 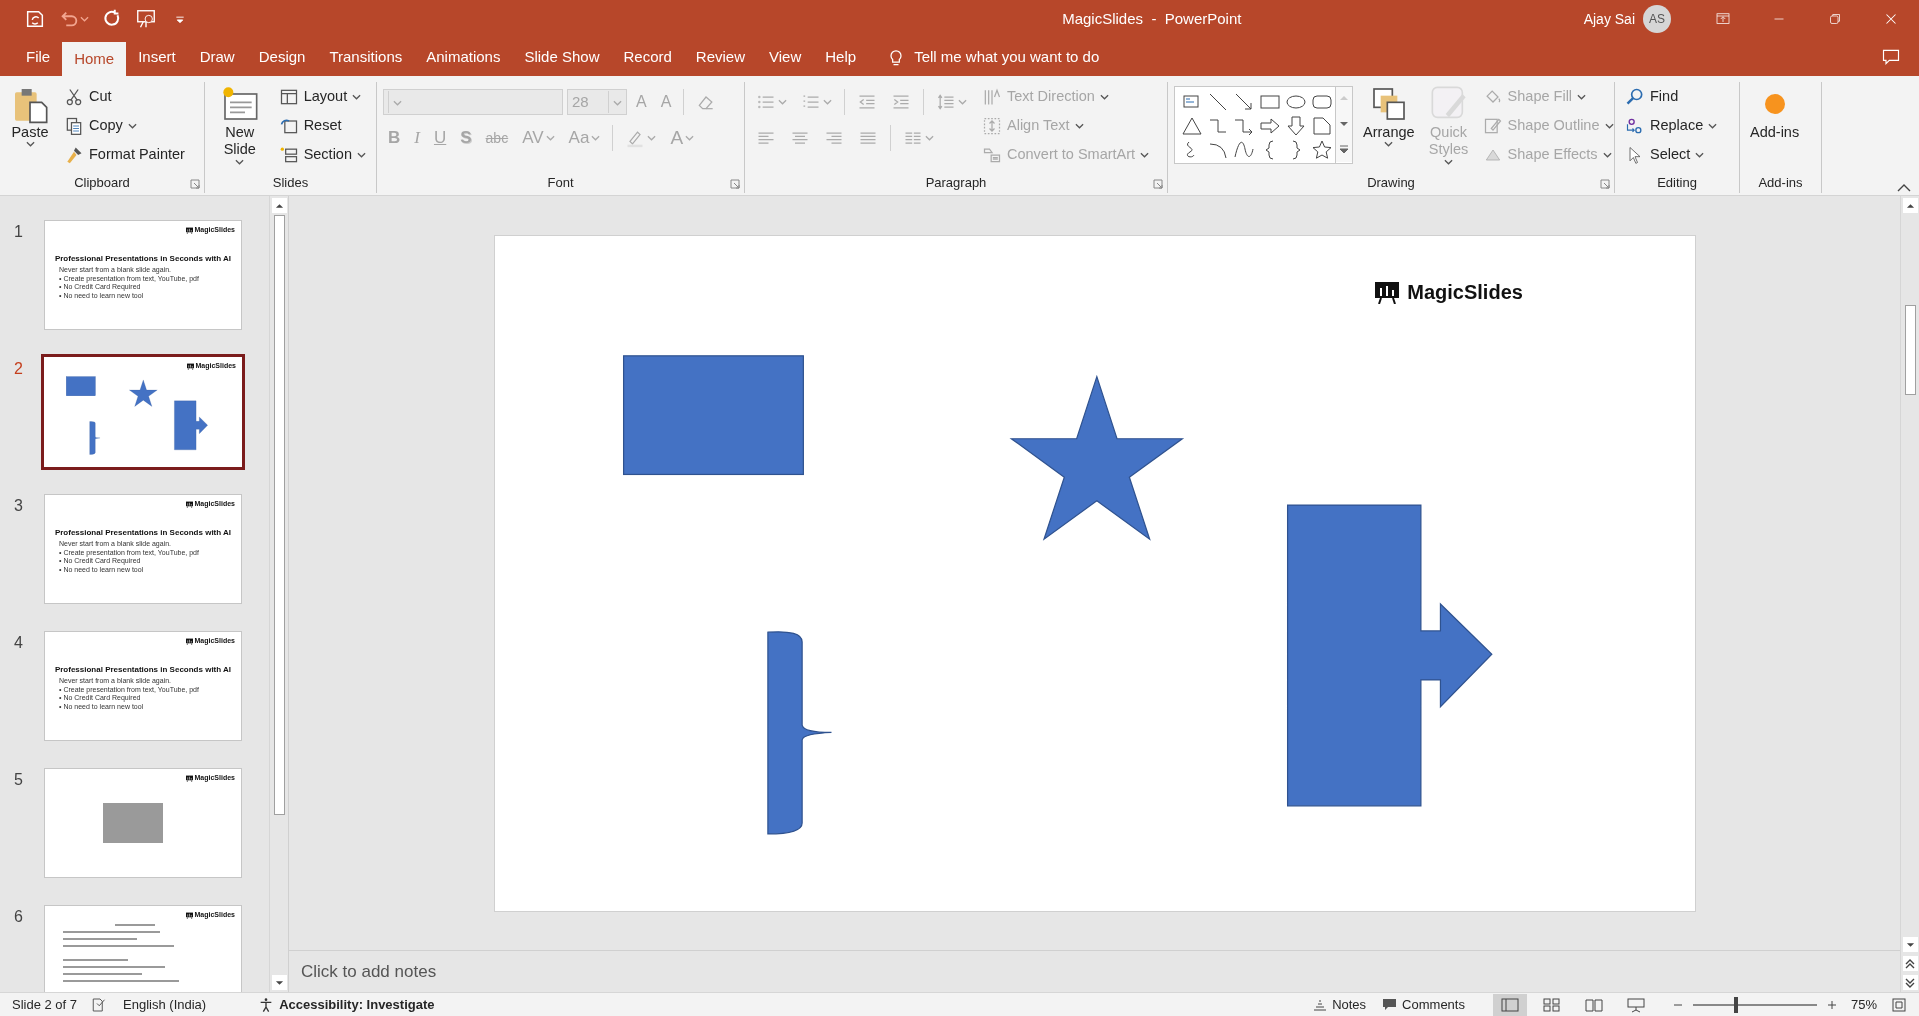 What do you see at coordinates (946, 102) in the screenshot?
I see `line-spacing-icon` at bounding box center [946, 102].